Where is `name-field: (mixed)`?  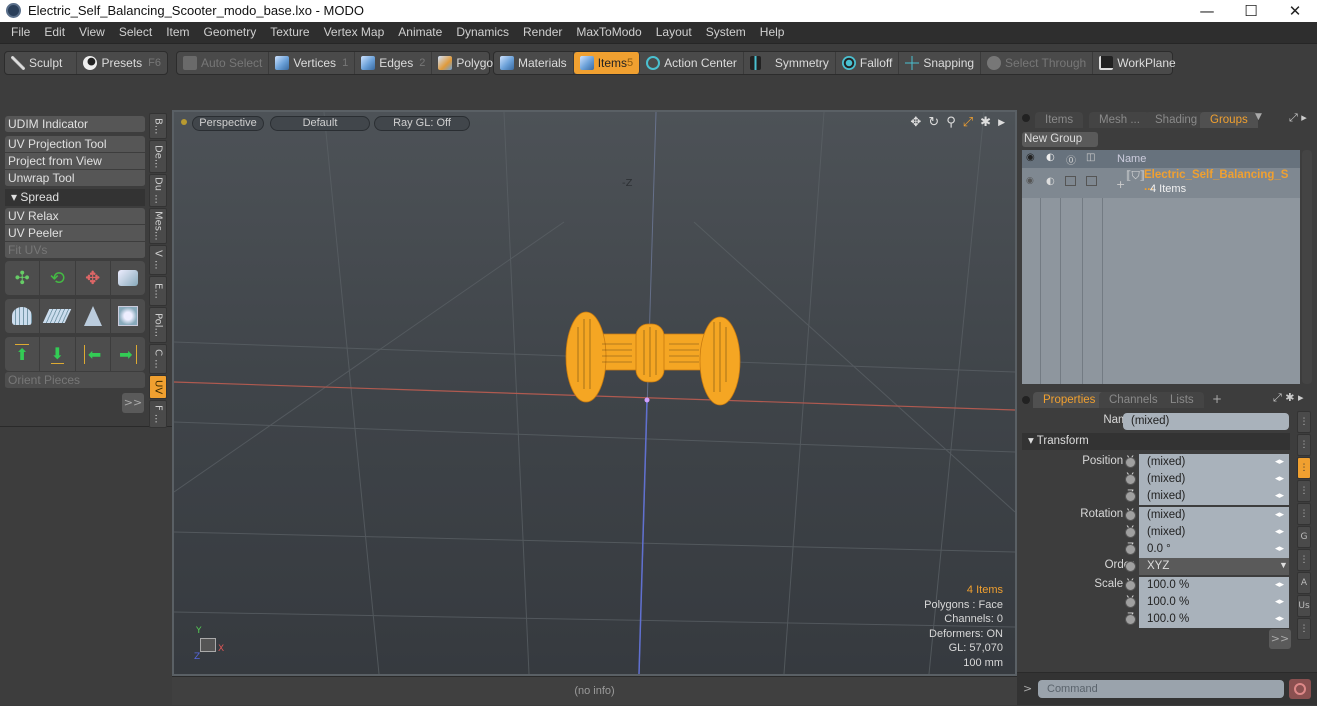 name-field: (mixed) is located at coordinates (1206, 421).